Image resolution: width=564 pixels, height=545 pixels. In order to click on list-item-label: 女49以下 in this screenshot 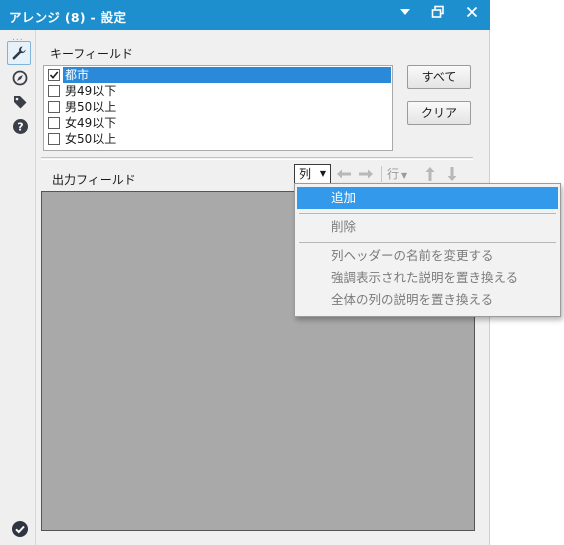, I will do `click(91, 123)`.